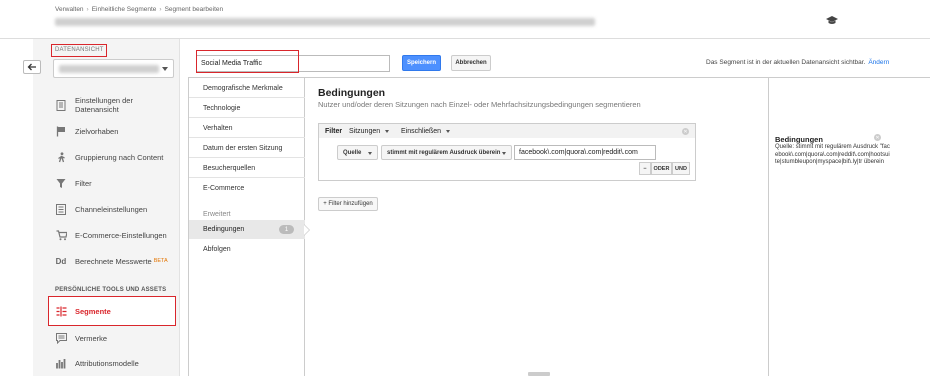 The image size is (930, 376). What do you see at coordinates (61, 338) in the screenshot?
I see `comment-icon` at bounding box center [61, 338].